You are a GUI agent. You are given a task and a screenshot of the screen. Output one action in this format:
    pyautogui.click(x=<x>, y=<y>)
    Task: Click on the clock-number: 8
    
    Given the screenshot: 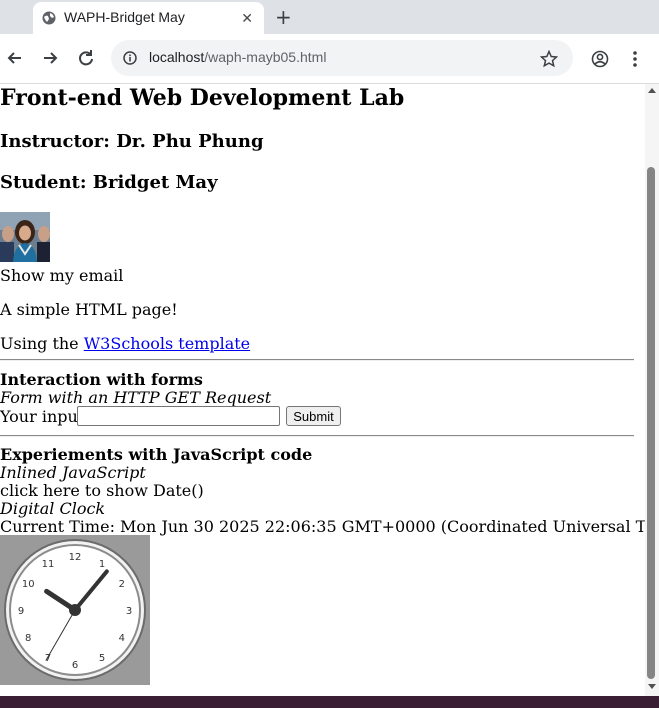 What is the action you would take?
    pyautogui.click(x=28, y=638)
    